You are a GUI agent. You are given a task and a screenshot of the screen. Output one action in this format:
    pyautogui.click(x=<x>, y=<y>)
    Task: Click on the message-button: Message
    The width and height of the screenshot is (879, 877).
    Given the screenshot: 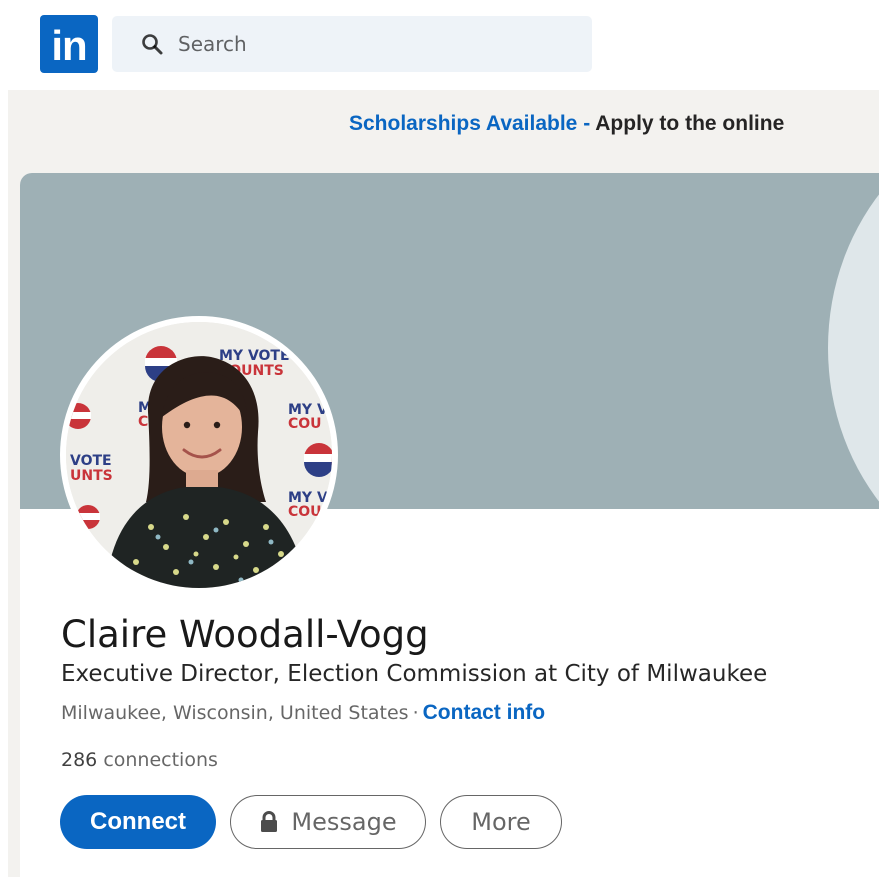 What is the action you would take?
    pyautogui.click(x=328, y=822)
    